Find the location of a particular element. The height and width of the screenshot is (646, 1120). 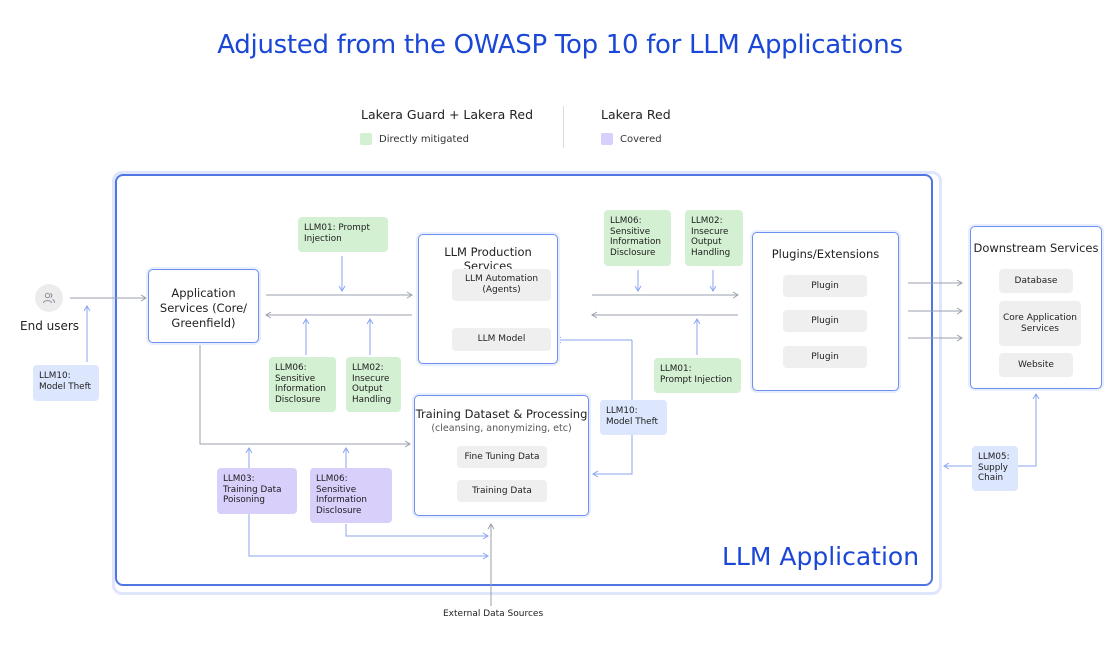

chip-website: Website is located at coordinates (1036, 365).